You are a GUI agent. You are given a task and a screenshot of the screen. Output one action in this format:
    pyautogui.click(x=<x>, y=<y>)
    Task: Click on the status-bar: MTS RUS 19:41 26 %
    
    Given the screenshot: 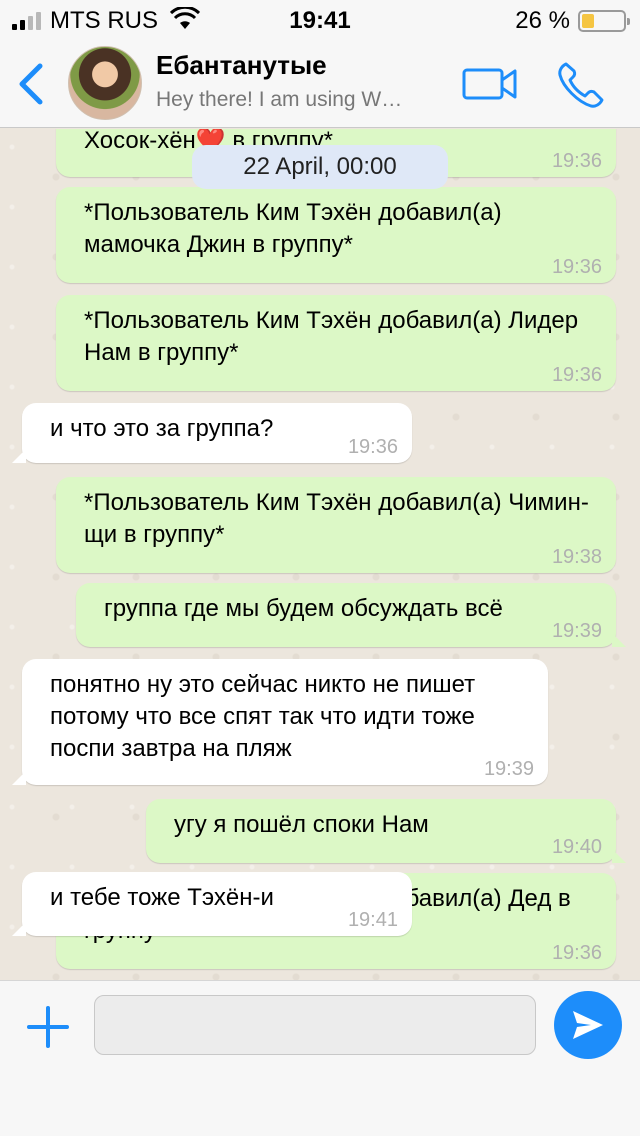 What is the action you would take?
    pyautogui.click(x=320, y=20)
    